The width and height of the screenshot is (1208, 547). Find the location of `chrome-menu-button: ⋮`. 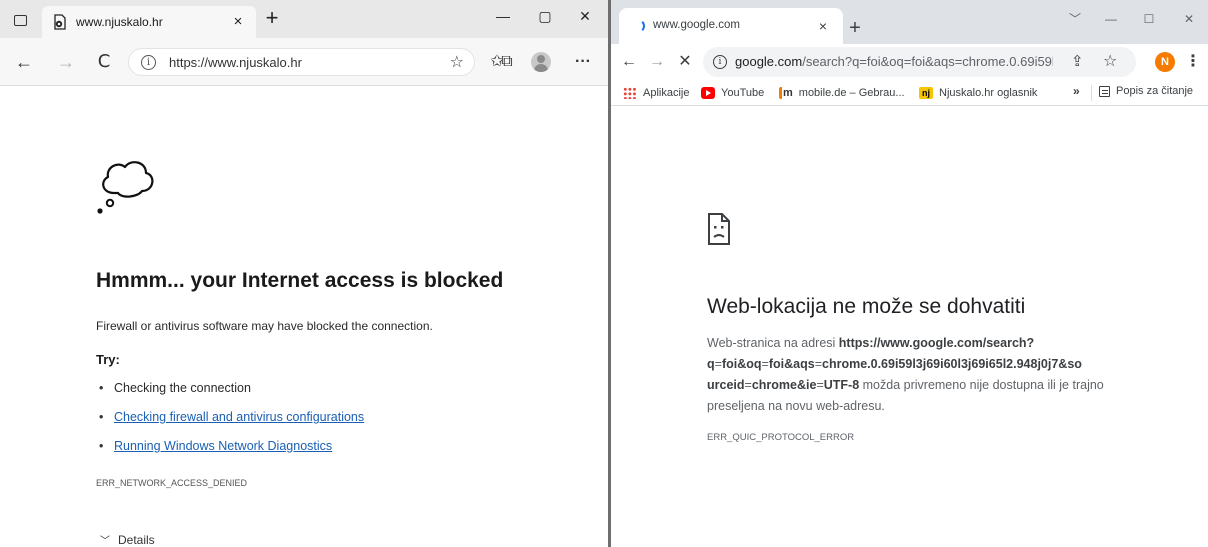

chrome-menu-button: ⋮ is located at coordinates (1193, 62).